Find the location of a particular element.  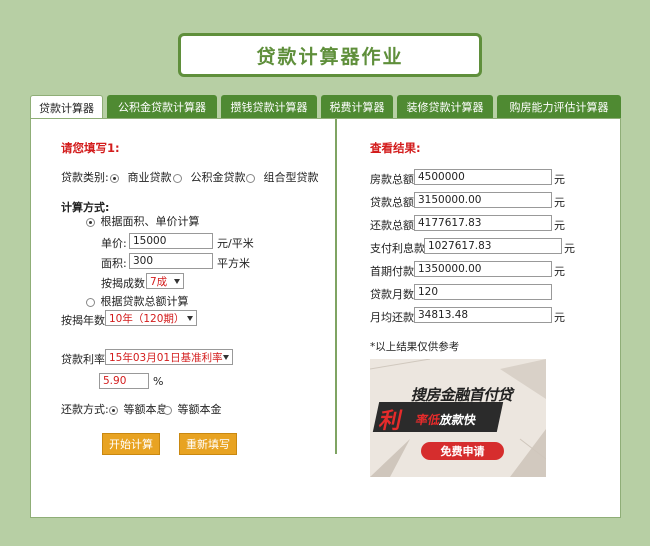

result-loan-total-field: 3150000.00 is located at coordinates (483, 200).